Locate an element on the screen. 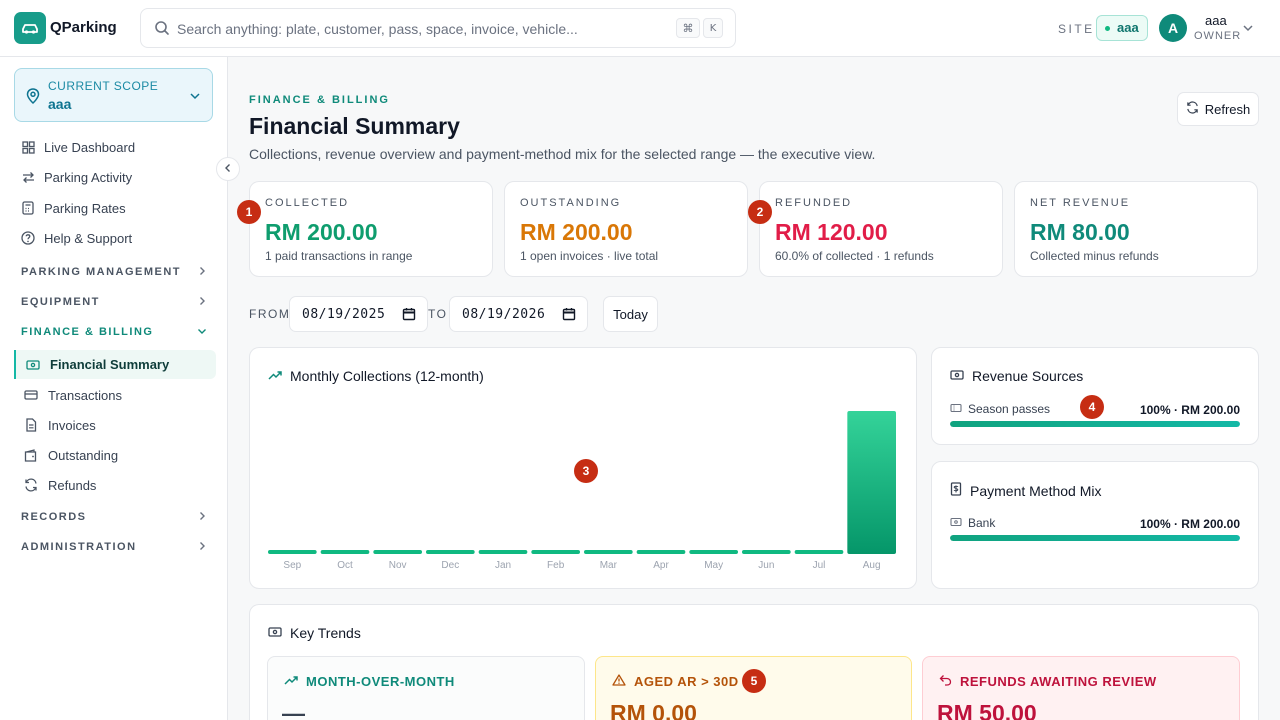  payment-method-value: 100% · RM 200.00 is located at coordinates (1189, 524).